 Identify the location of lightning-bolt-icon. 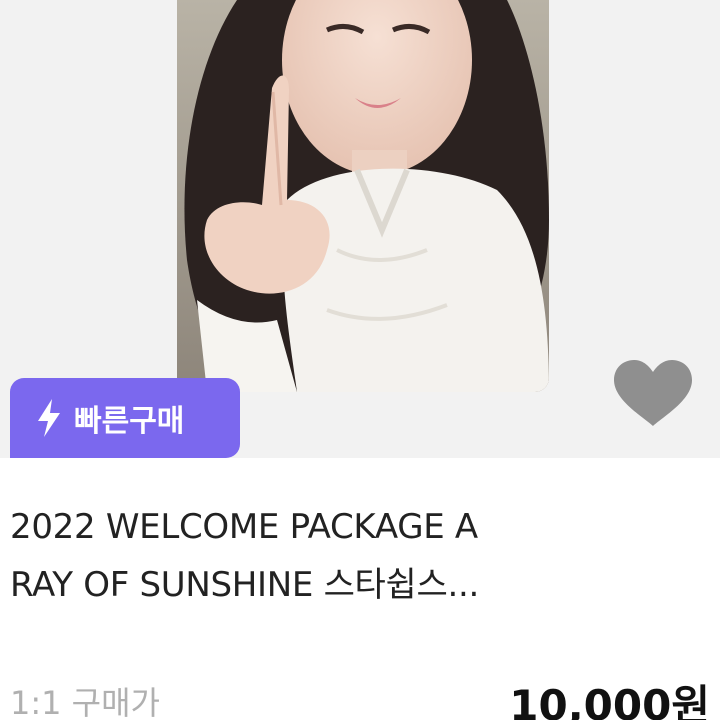
(49, 418).